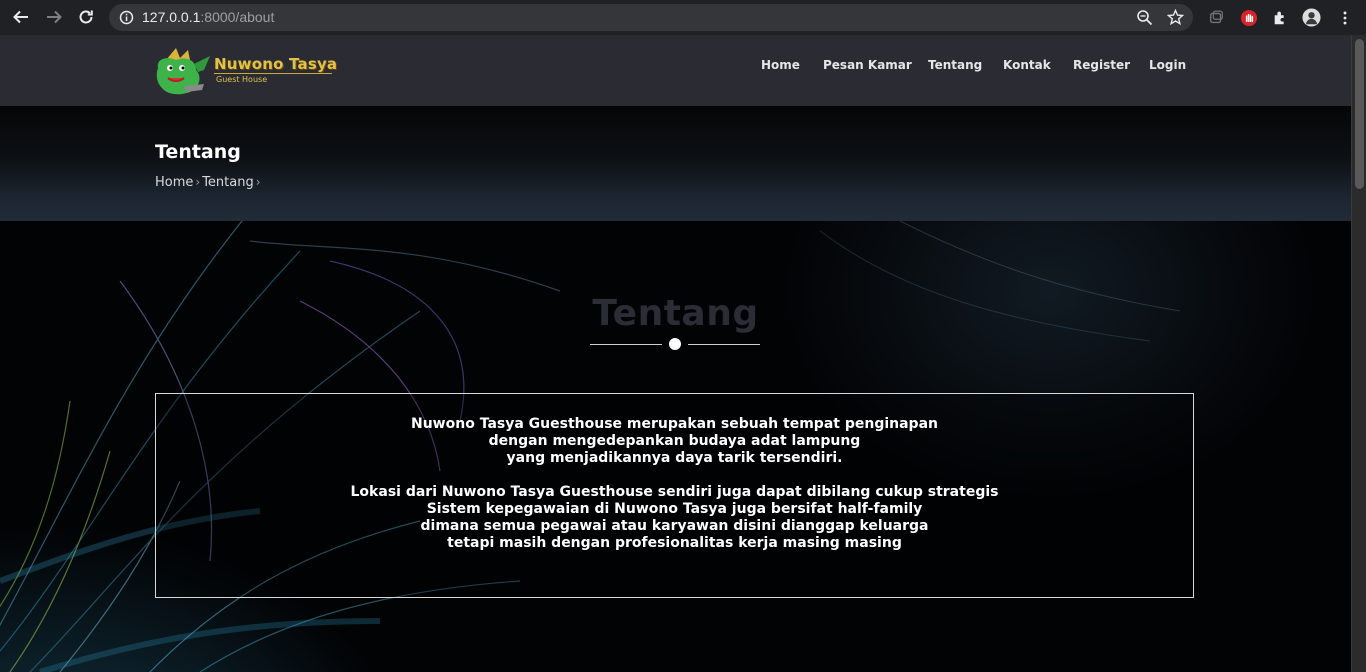 The height and width of the screenshot is (672, 1366). What do you see at coordinates (1216, 17) in the screenshot?
I see `tab-search-icon` at bounding box center [1216, 17].